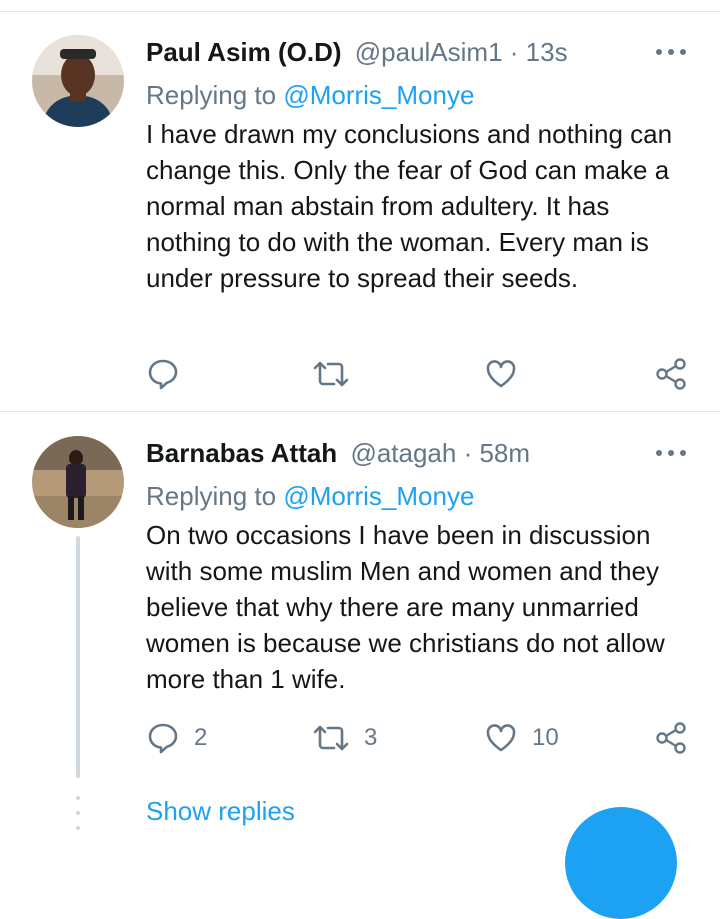  What do you see at coordinates (360, 11) in the screenshot?
I see `top-divider` at bounding box center [360, 11].